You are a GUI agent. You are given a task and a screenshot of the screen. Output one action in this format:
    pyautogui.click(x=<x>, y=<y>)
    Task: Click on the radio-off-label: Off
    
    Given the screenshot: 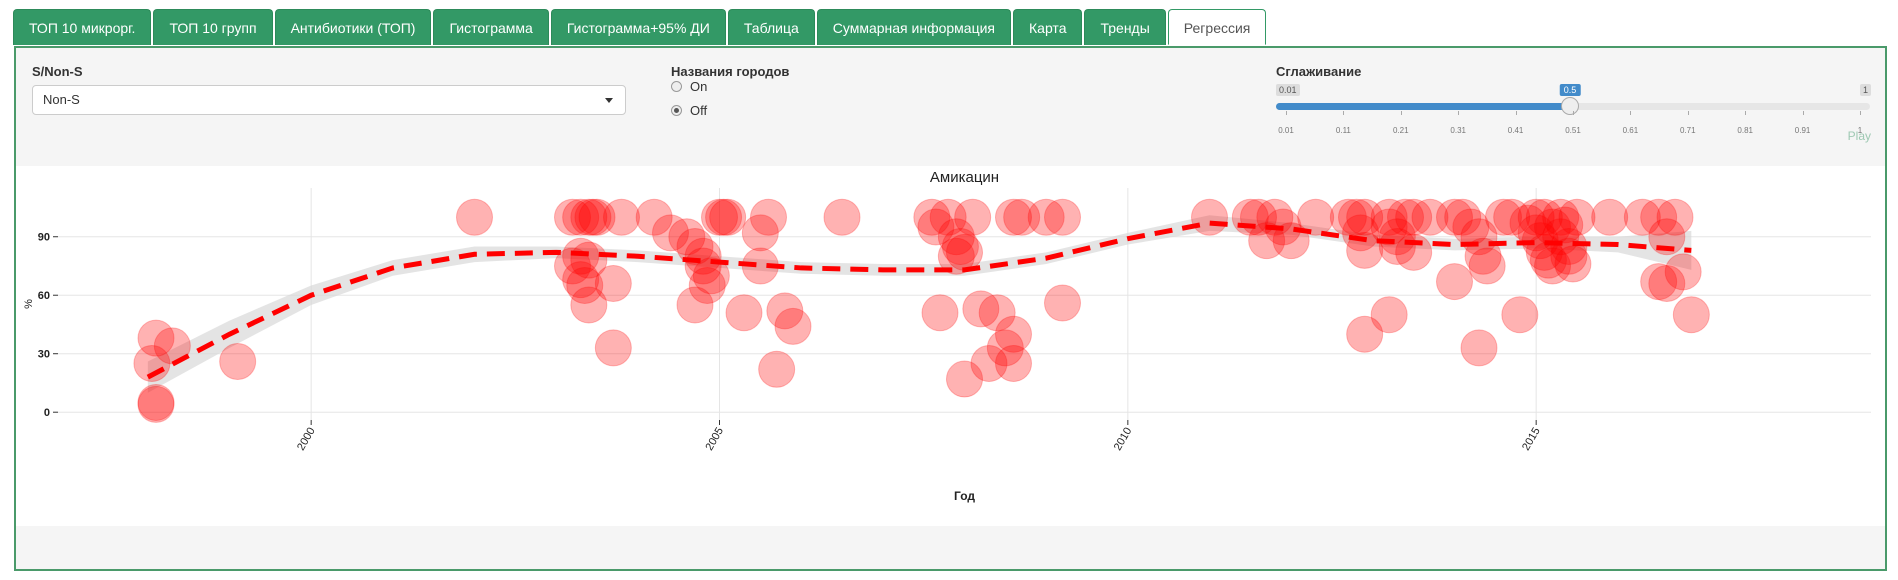 What is the action you would take?
    pyautogui.click(x=699, y=110)
    